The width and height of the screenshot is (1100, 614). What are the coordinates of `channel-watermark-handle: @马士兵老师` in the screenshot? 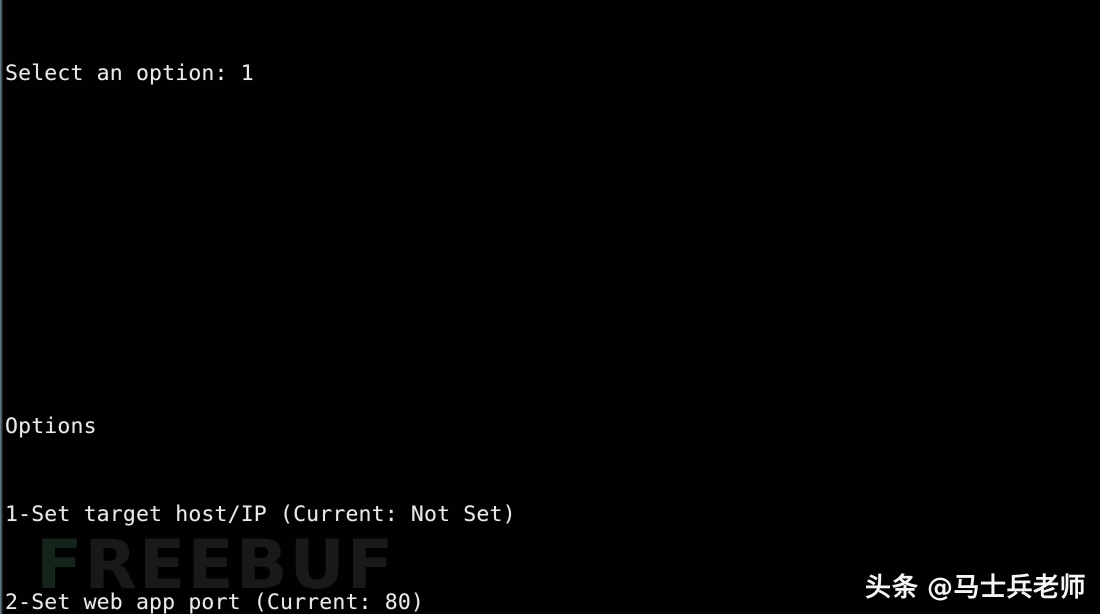 It's located at (1006, 588).